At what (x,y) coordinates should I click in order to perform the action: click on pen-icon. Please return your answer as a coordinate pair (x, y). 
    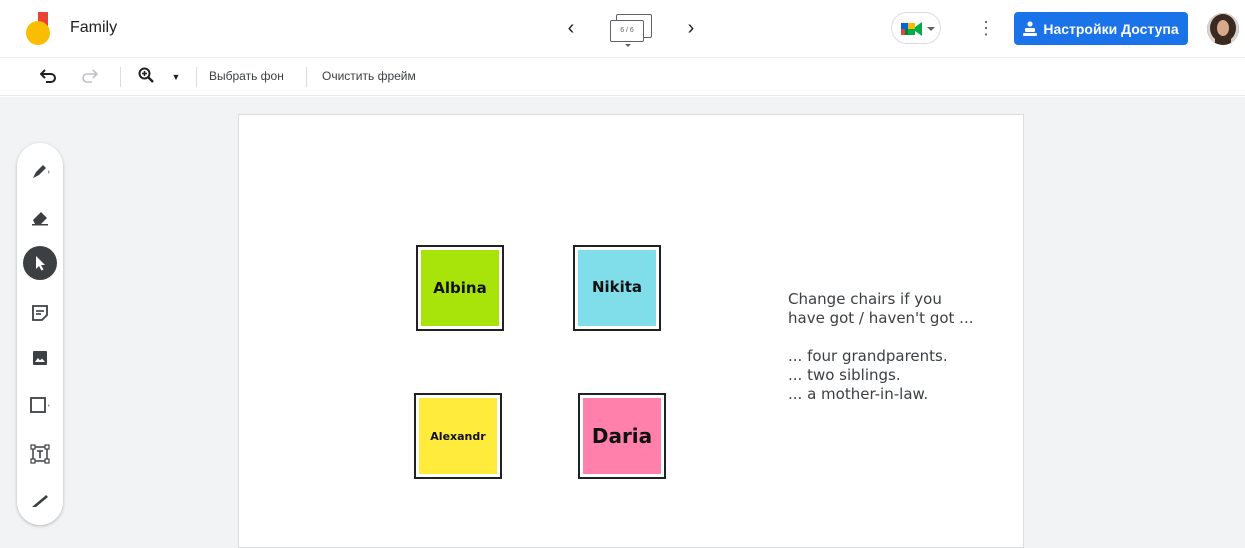
    Looking at the image, I should click on (41, 171).